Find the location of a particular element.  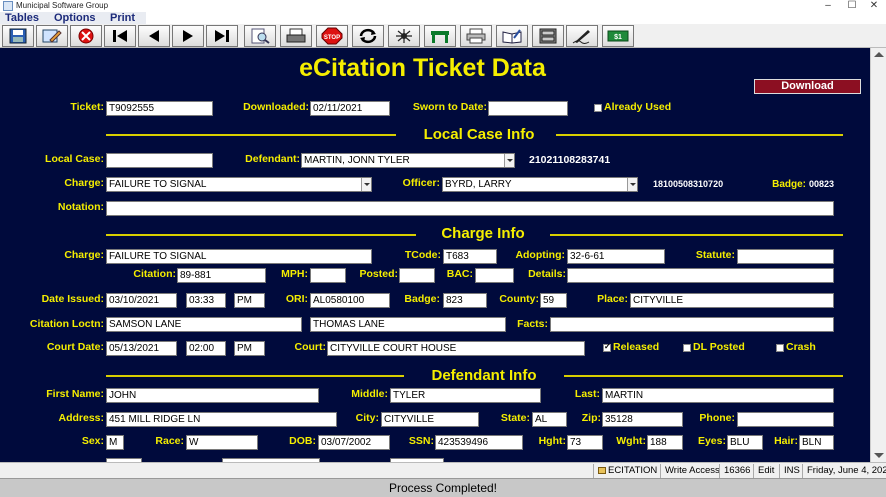

signature-button is located at coordinates (582, 36).